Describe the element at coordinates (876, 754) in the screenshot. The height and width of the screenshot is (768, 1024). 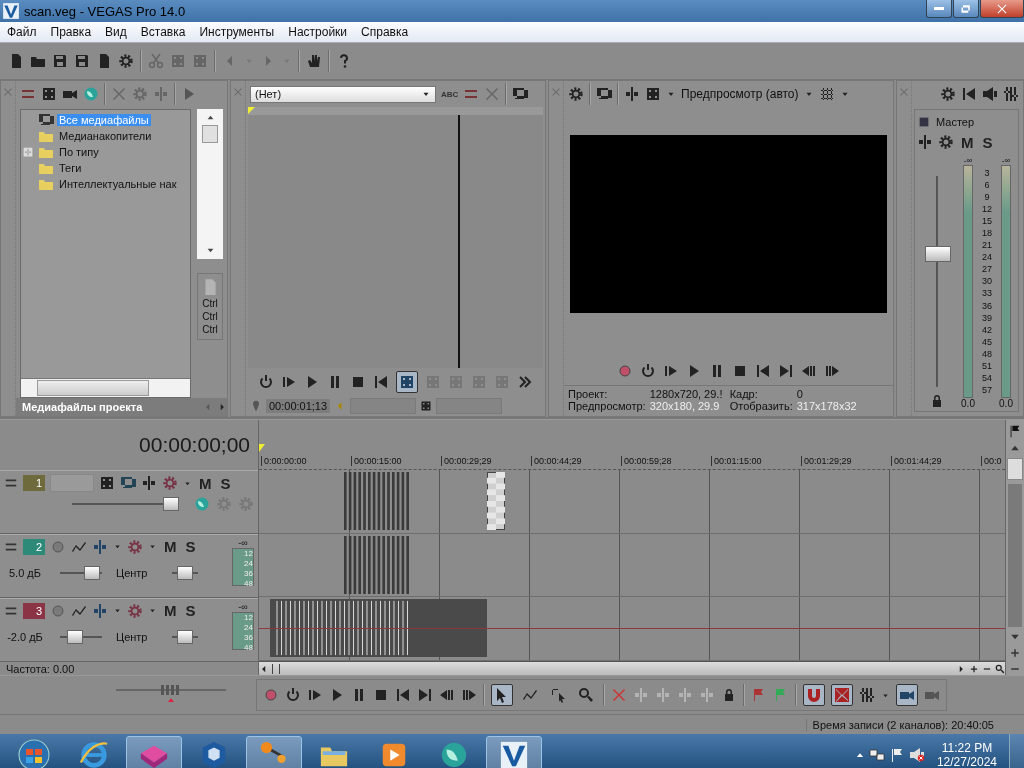
I see `network-icon` at that location.